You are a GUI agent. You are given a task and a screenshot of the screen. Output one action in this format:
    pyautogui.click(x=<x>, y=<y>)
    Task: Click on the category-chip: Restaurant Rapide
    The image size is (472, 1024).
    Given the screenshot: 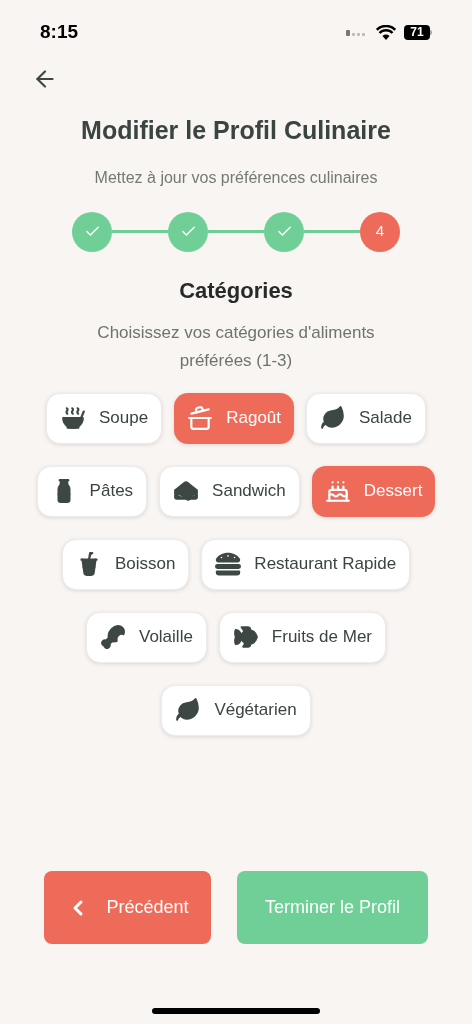 What is the action you would take?
    pyautogui.click(x=306, y=564)
    